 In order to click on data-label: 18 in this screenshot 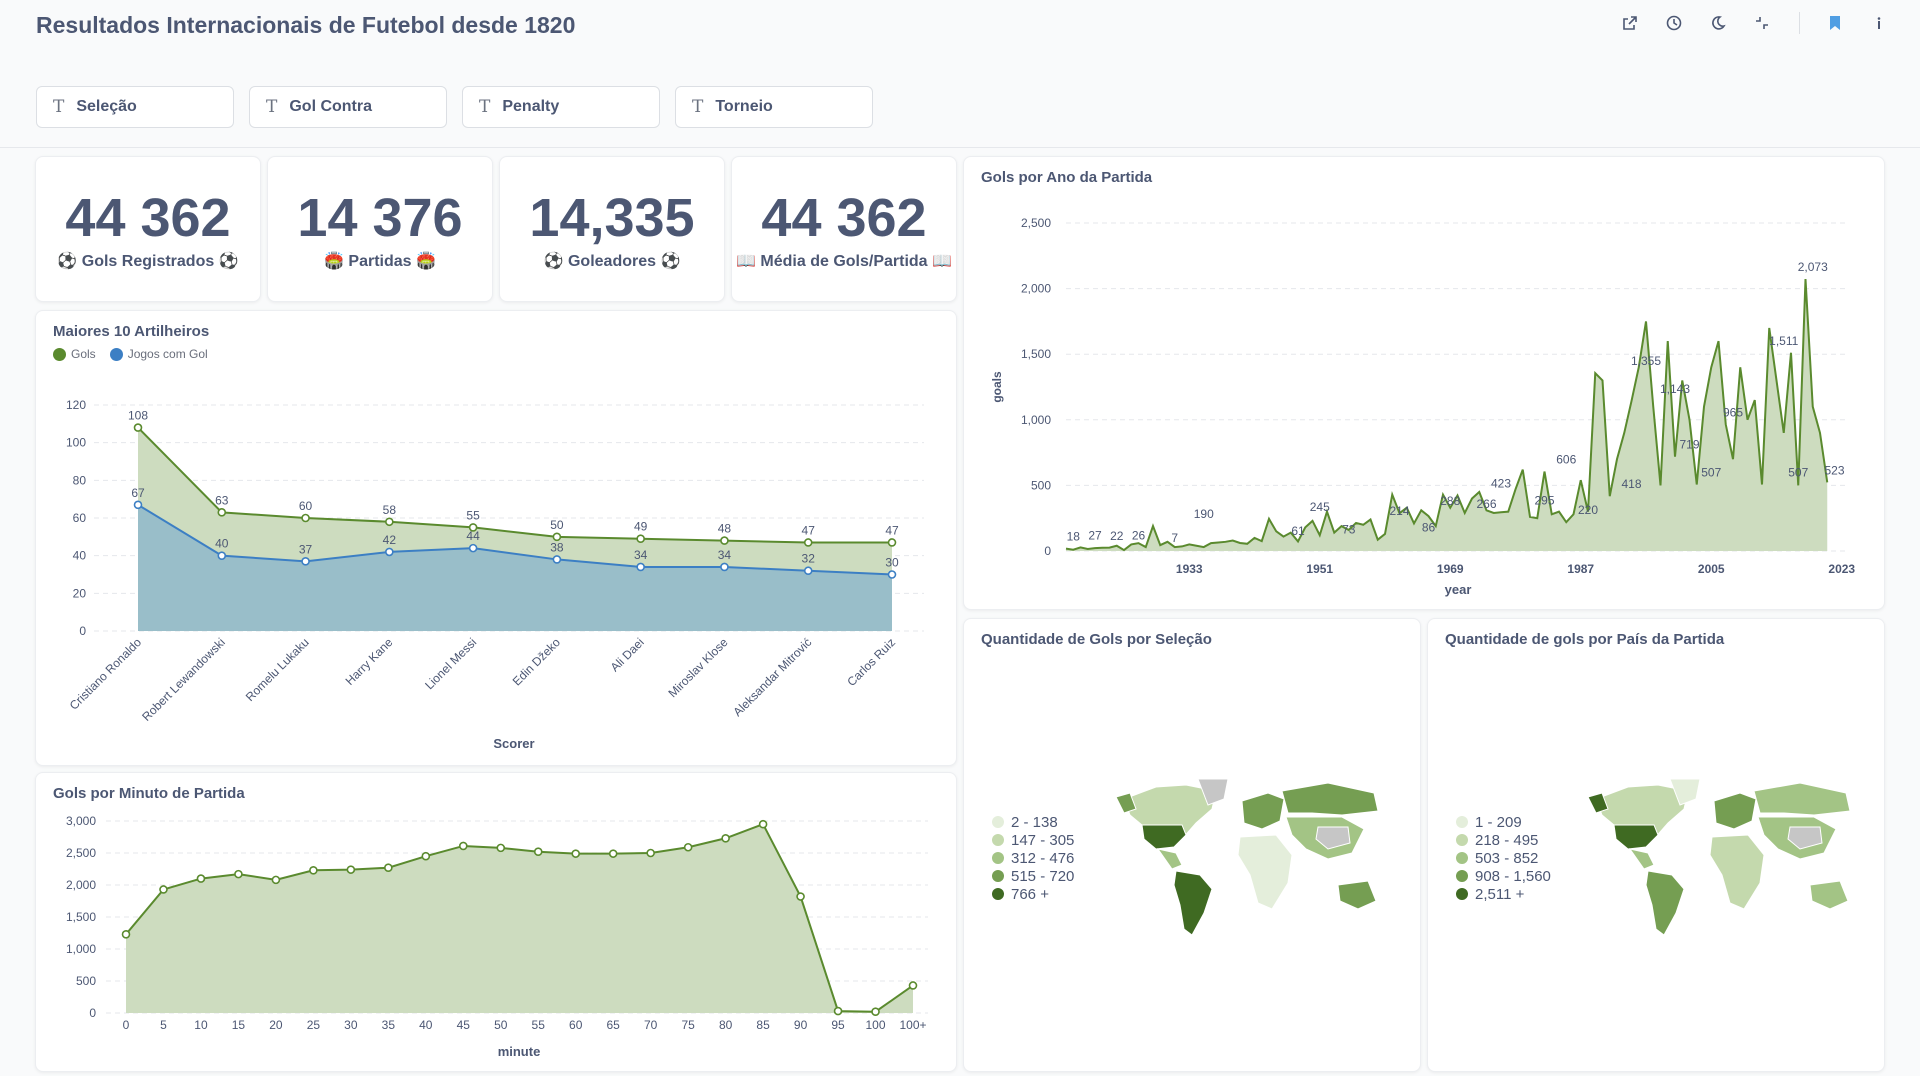, I will do `click(1074, 537)`.